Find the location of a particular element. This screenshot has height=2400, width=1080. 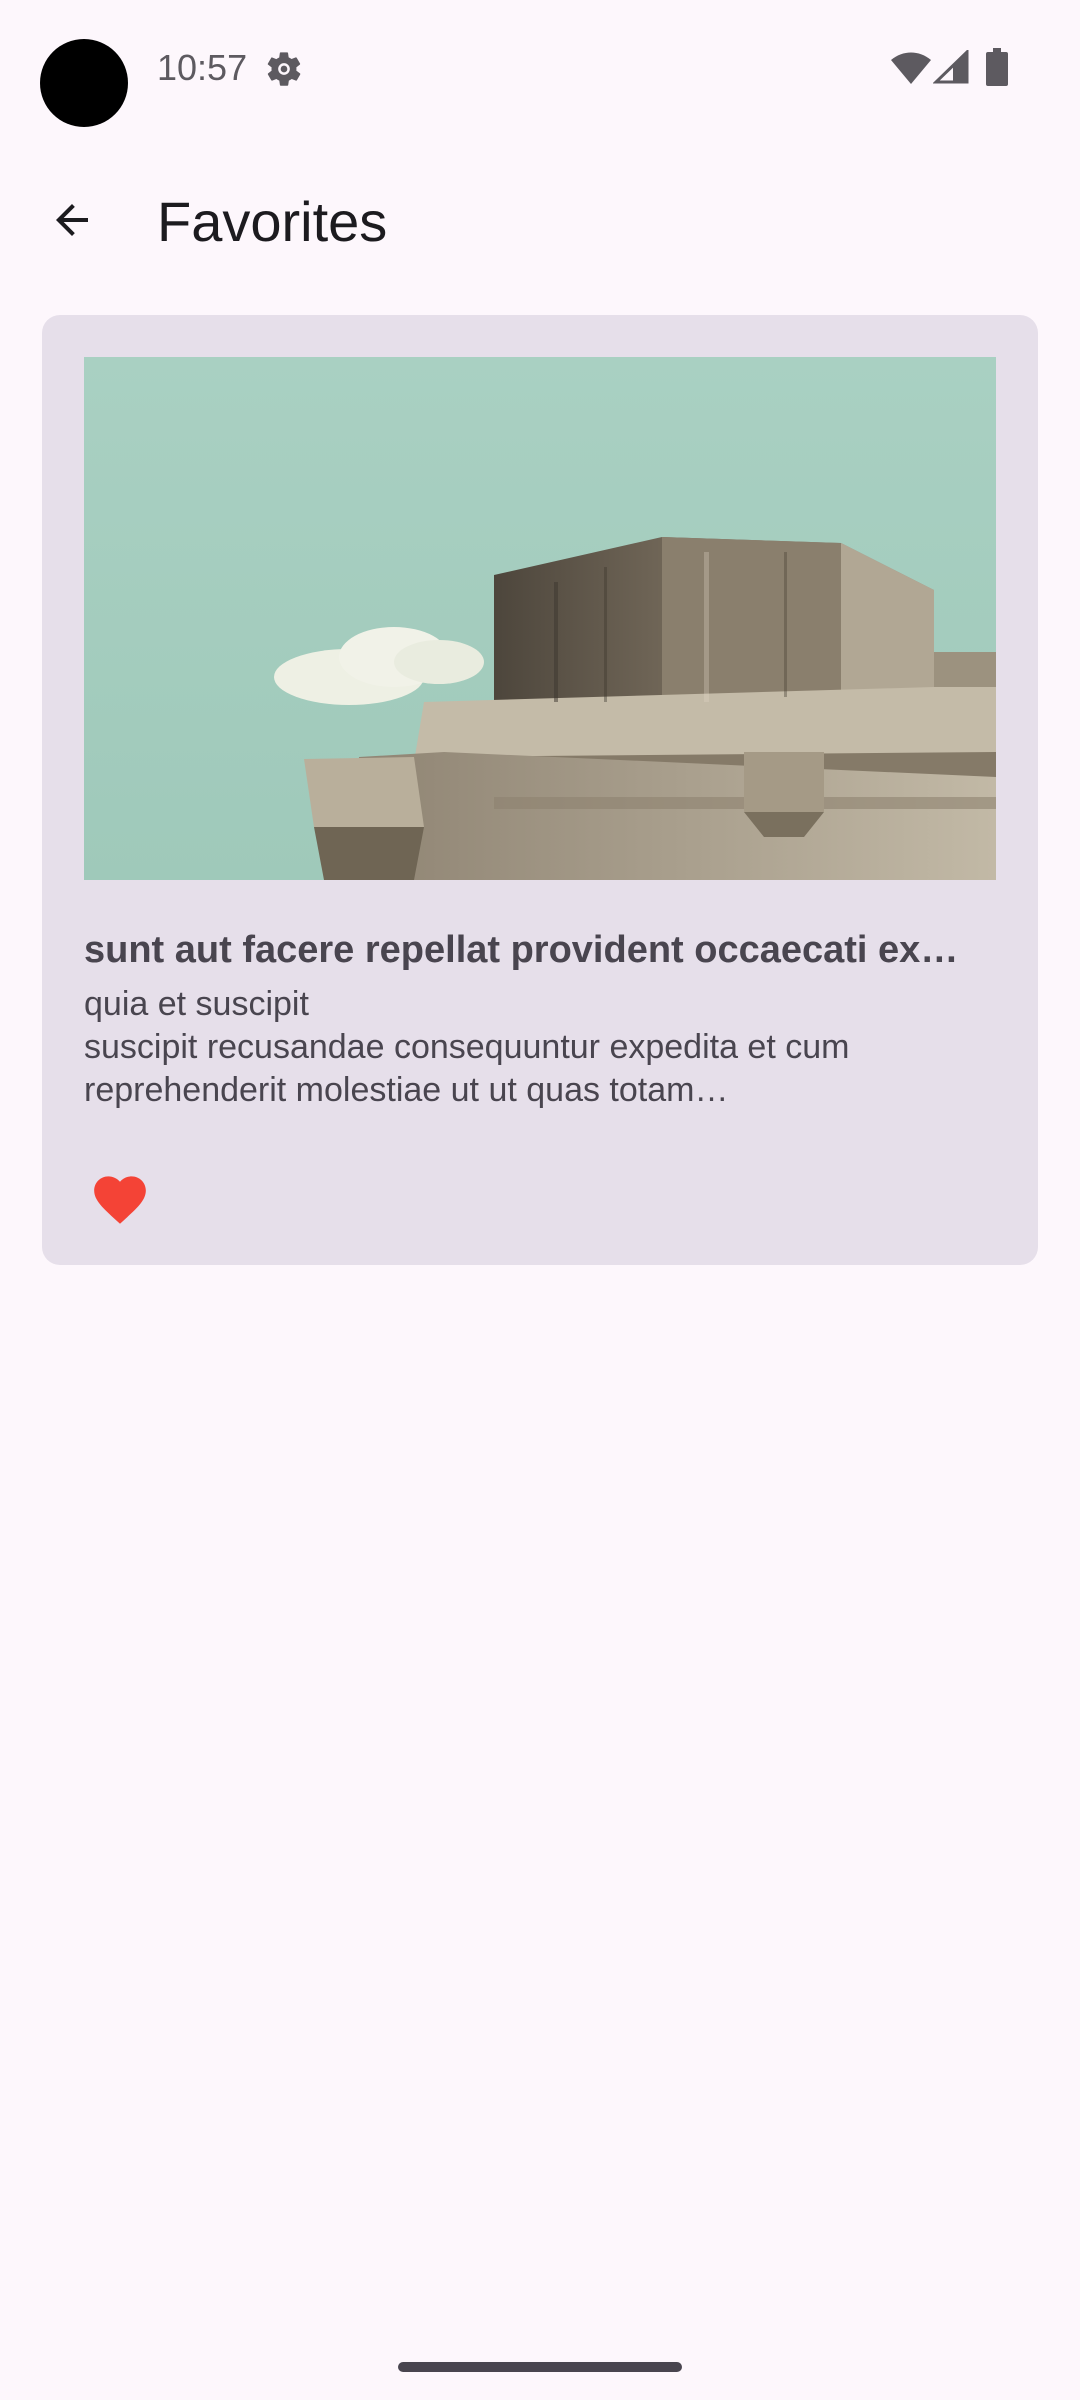

gear-icon is located at coordinates (284, 69).